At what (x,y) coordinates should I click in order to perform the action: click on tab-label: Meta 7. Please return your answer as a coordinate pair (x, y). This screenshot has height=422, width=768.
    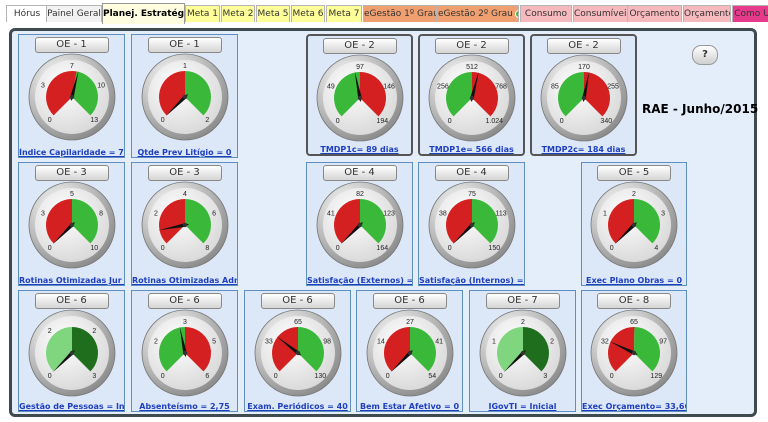
    Looking at the image, I should click on (344, 14).